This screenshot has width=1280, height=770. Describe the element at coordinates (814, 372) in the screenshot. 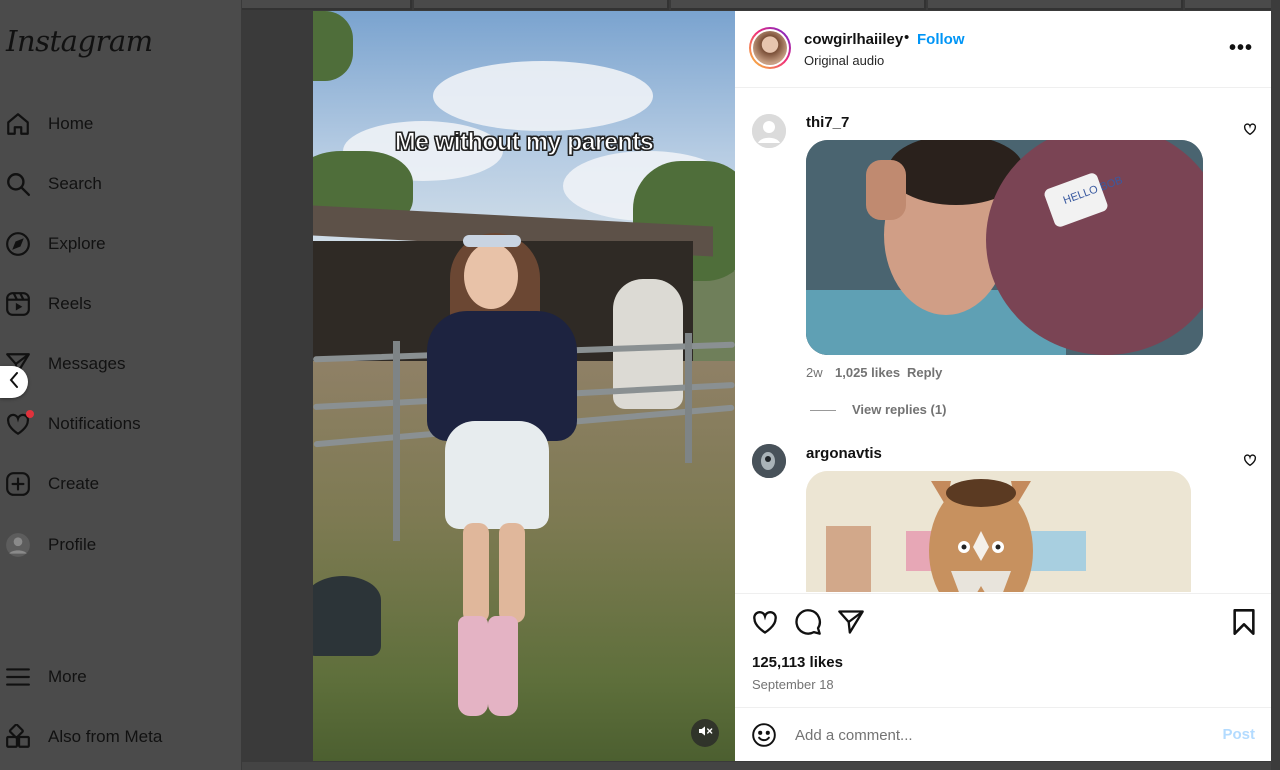

I see `comment-age: 2w` at that location.